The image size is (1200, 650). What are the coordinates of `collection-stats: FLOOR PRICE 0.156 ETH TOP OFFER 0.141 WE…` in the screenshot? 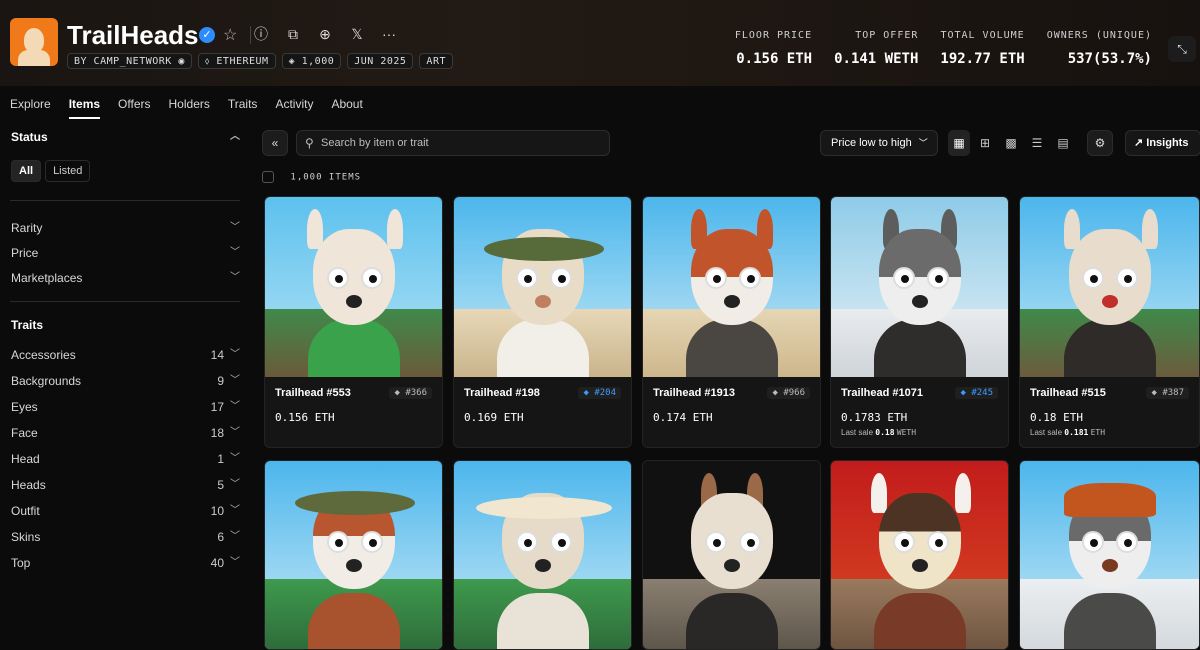 It's located at (943, 48).